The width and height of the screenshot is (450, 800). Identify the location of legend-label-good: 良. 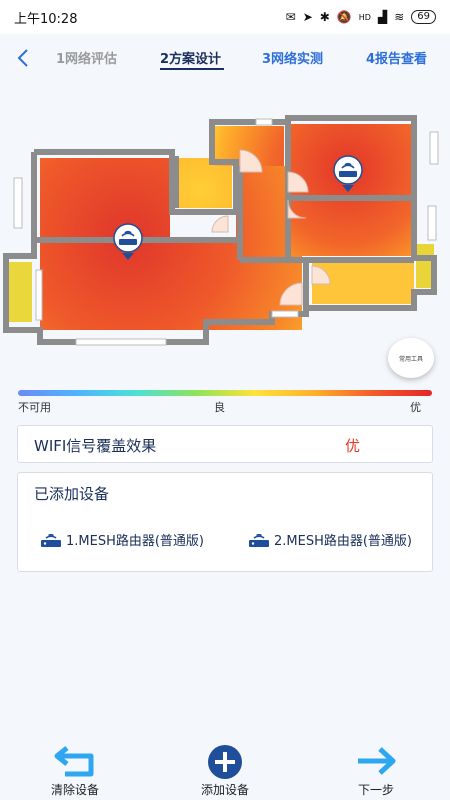
(219, 407).